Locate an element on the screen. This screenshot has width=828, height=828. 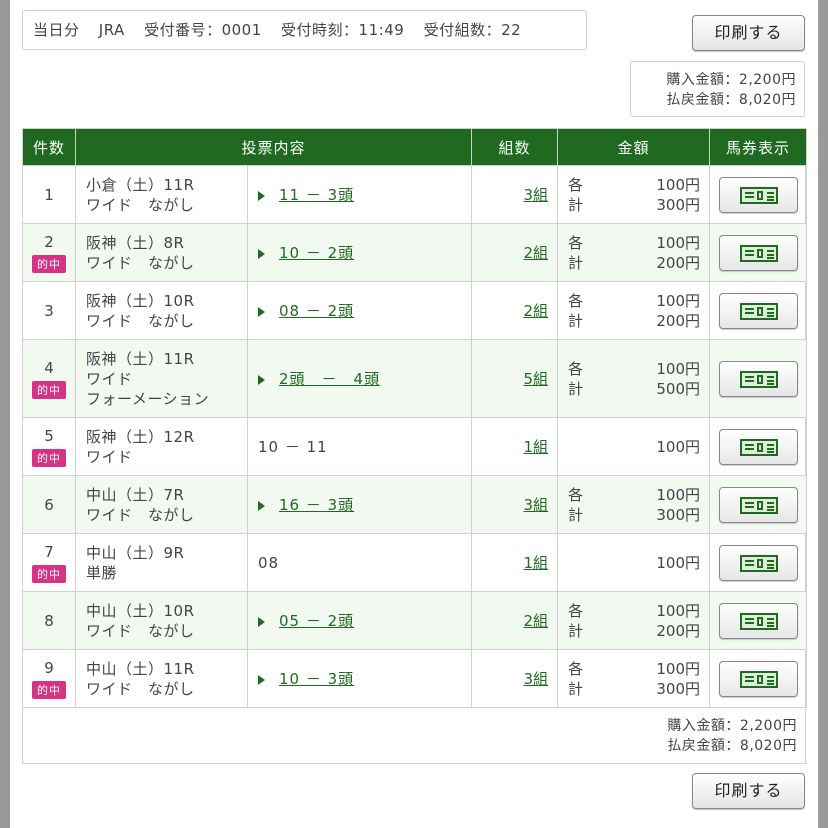
total-amount: 300円 is located at coordinates (678, 514).